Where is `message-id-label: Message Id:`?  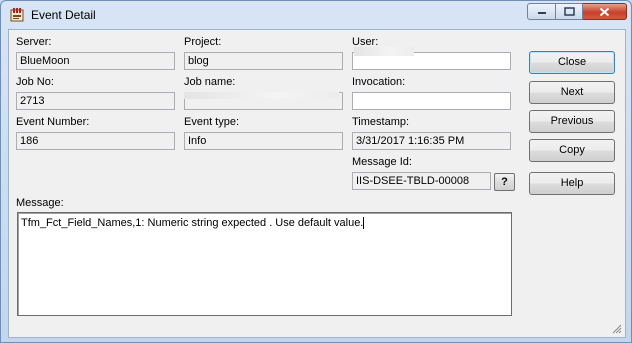 message-id-label: Message Id: is located at coordinates (382, 162).